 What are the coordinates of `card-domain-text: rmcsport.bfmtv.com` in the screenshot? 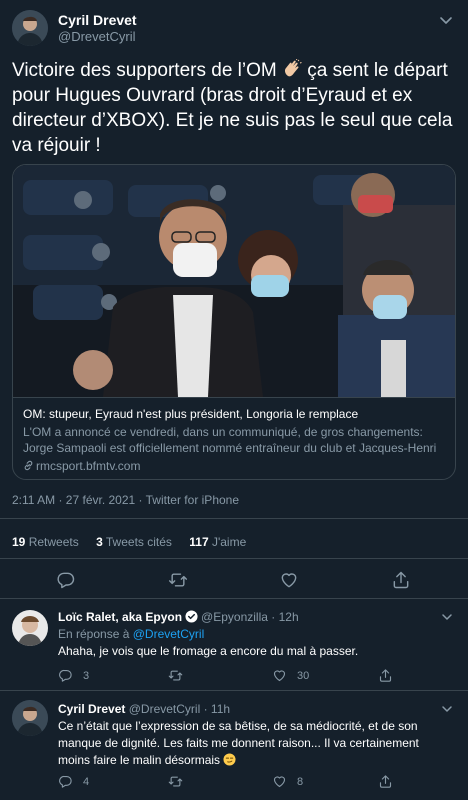 It's located at (88, 466).